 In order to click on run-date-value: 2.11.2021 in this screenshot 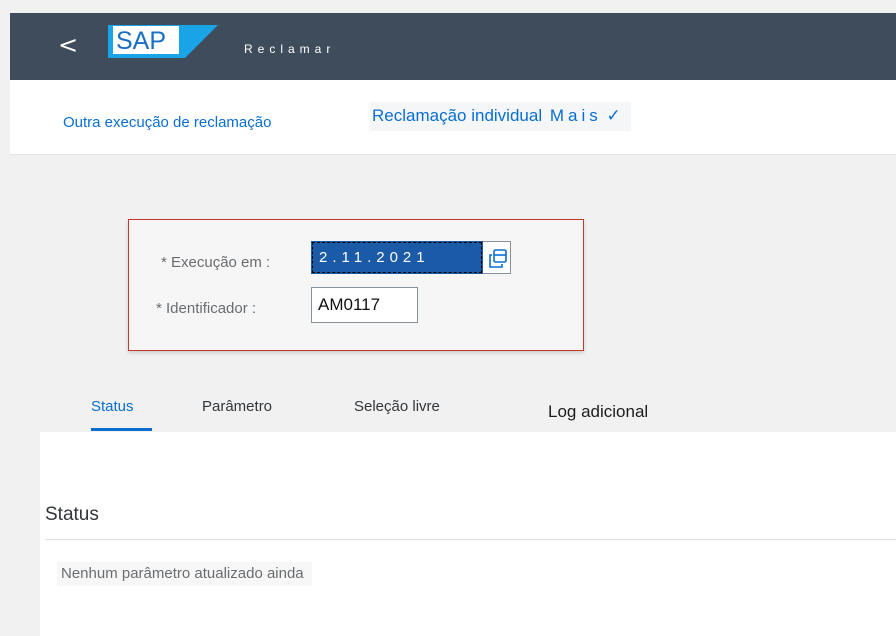, I will do `click(397, 257)`.